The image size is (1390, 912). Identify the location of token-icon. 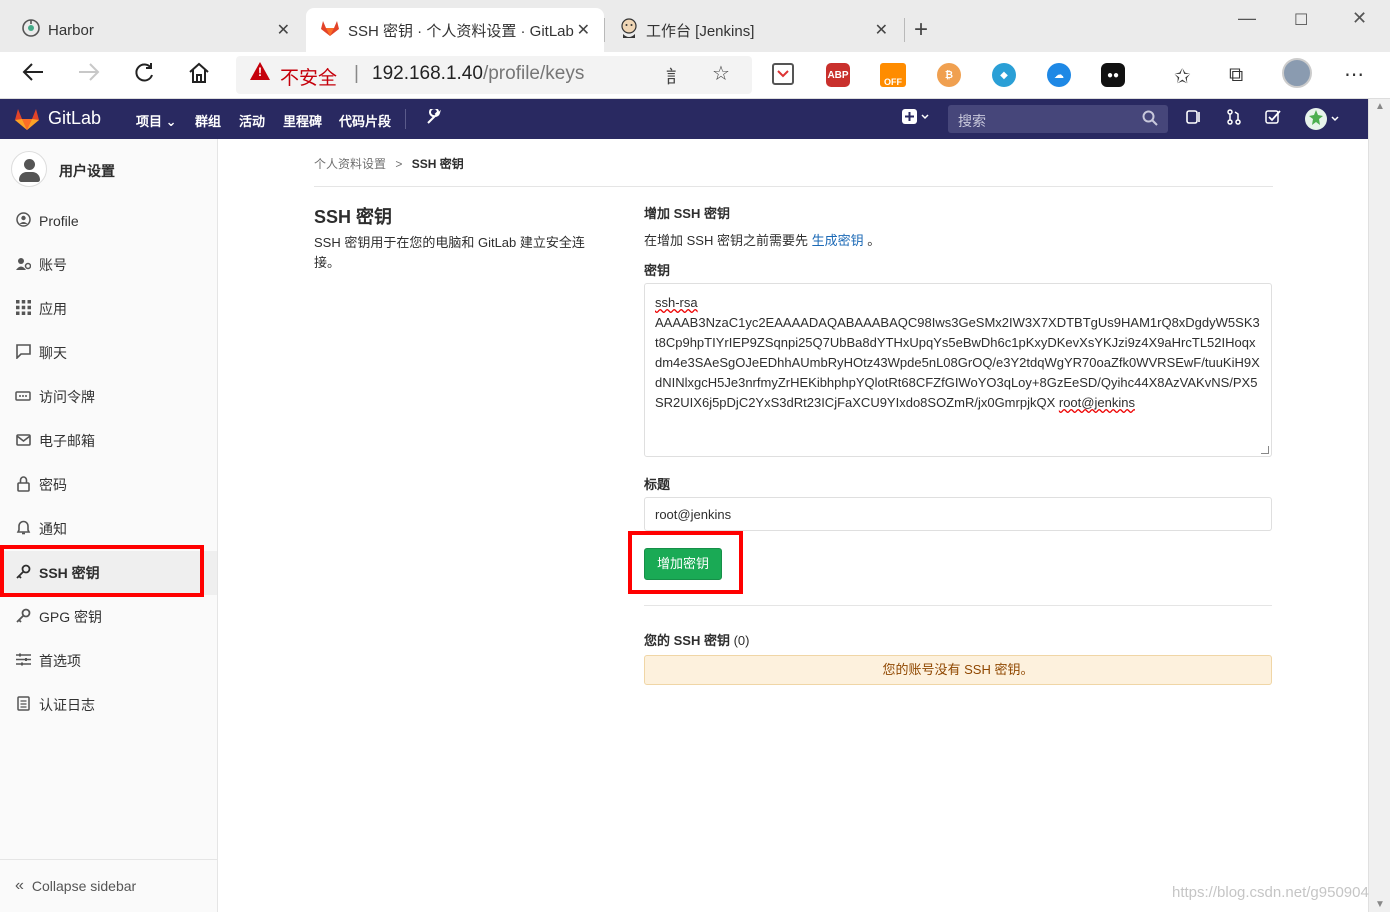
(23, 397).